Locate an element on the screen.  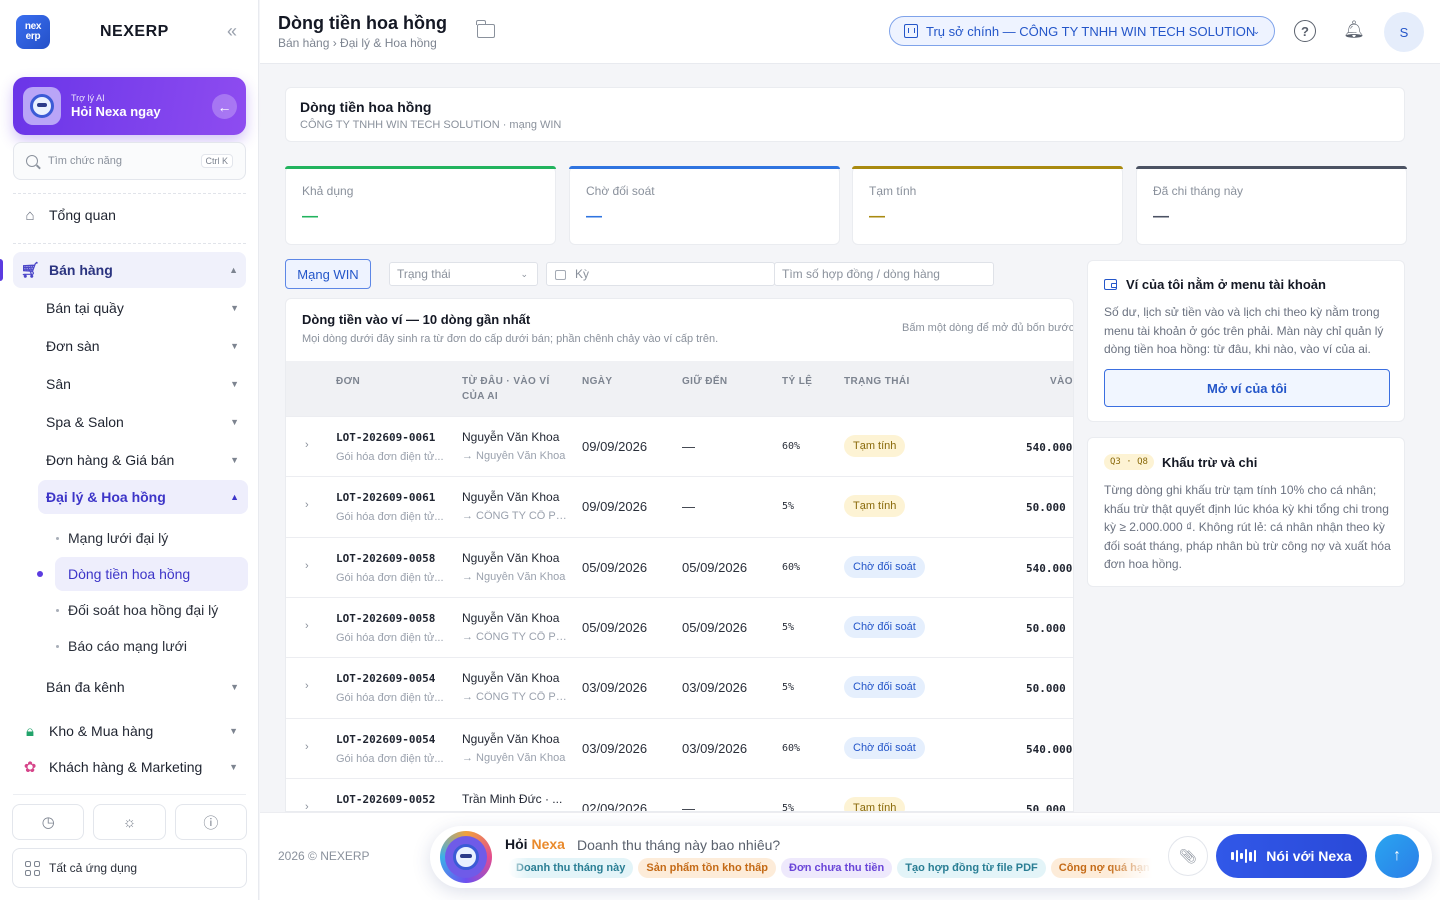
stat-label: Đã chi tháng này is located at coordinates (1198, 191).